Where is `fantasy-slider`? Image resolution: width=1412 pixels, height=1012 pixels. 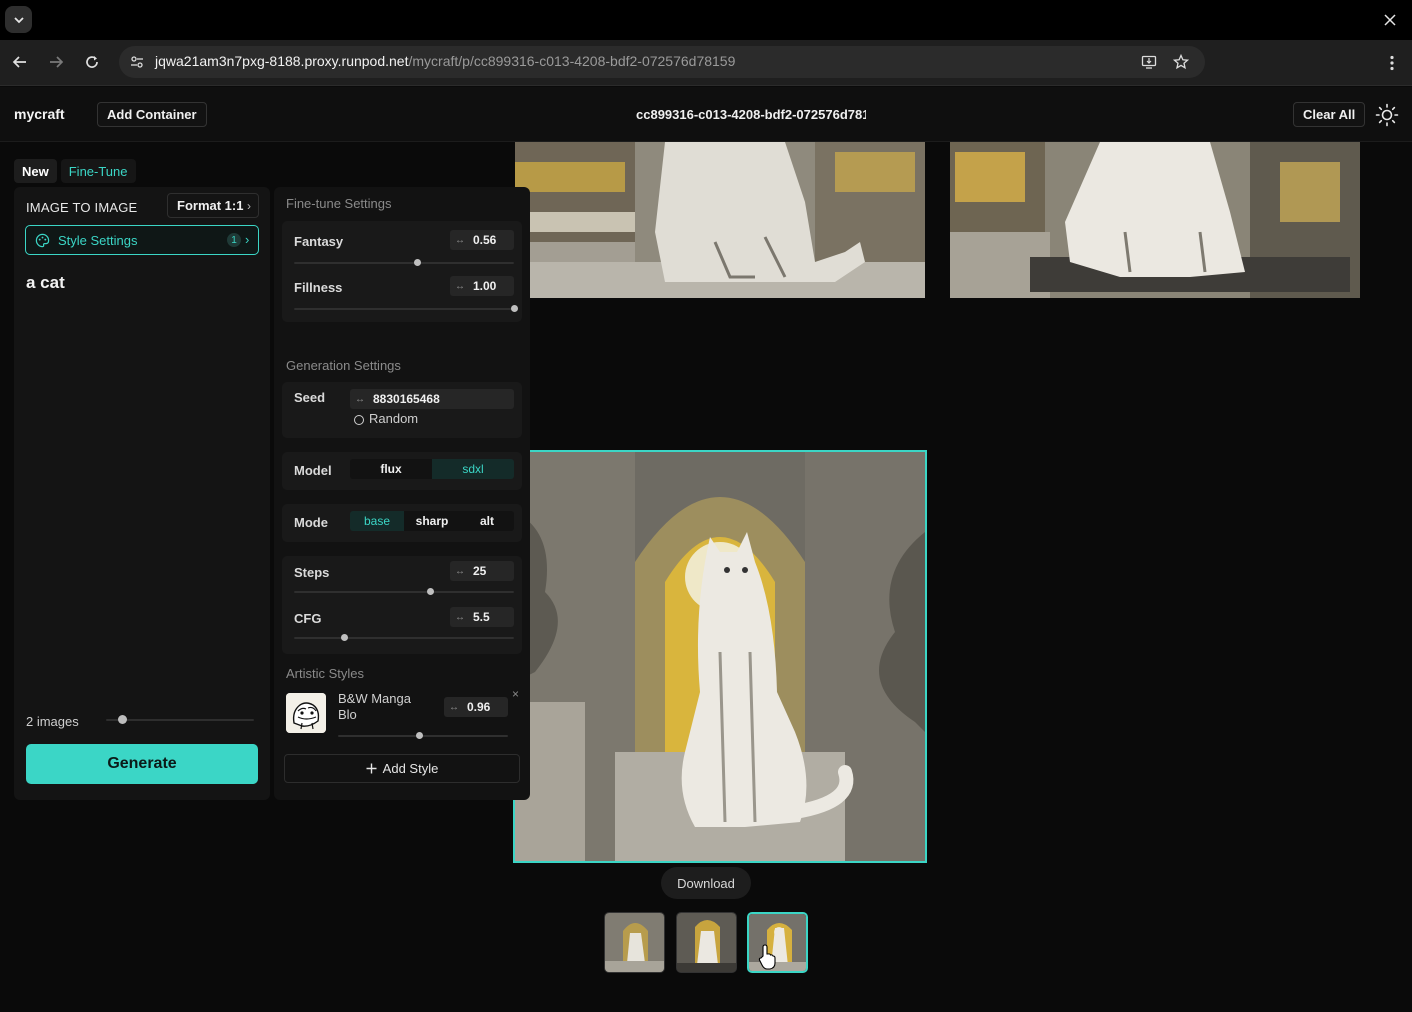 fantasy-slider is located at coordinates (404, 263).